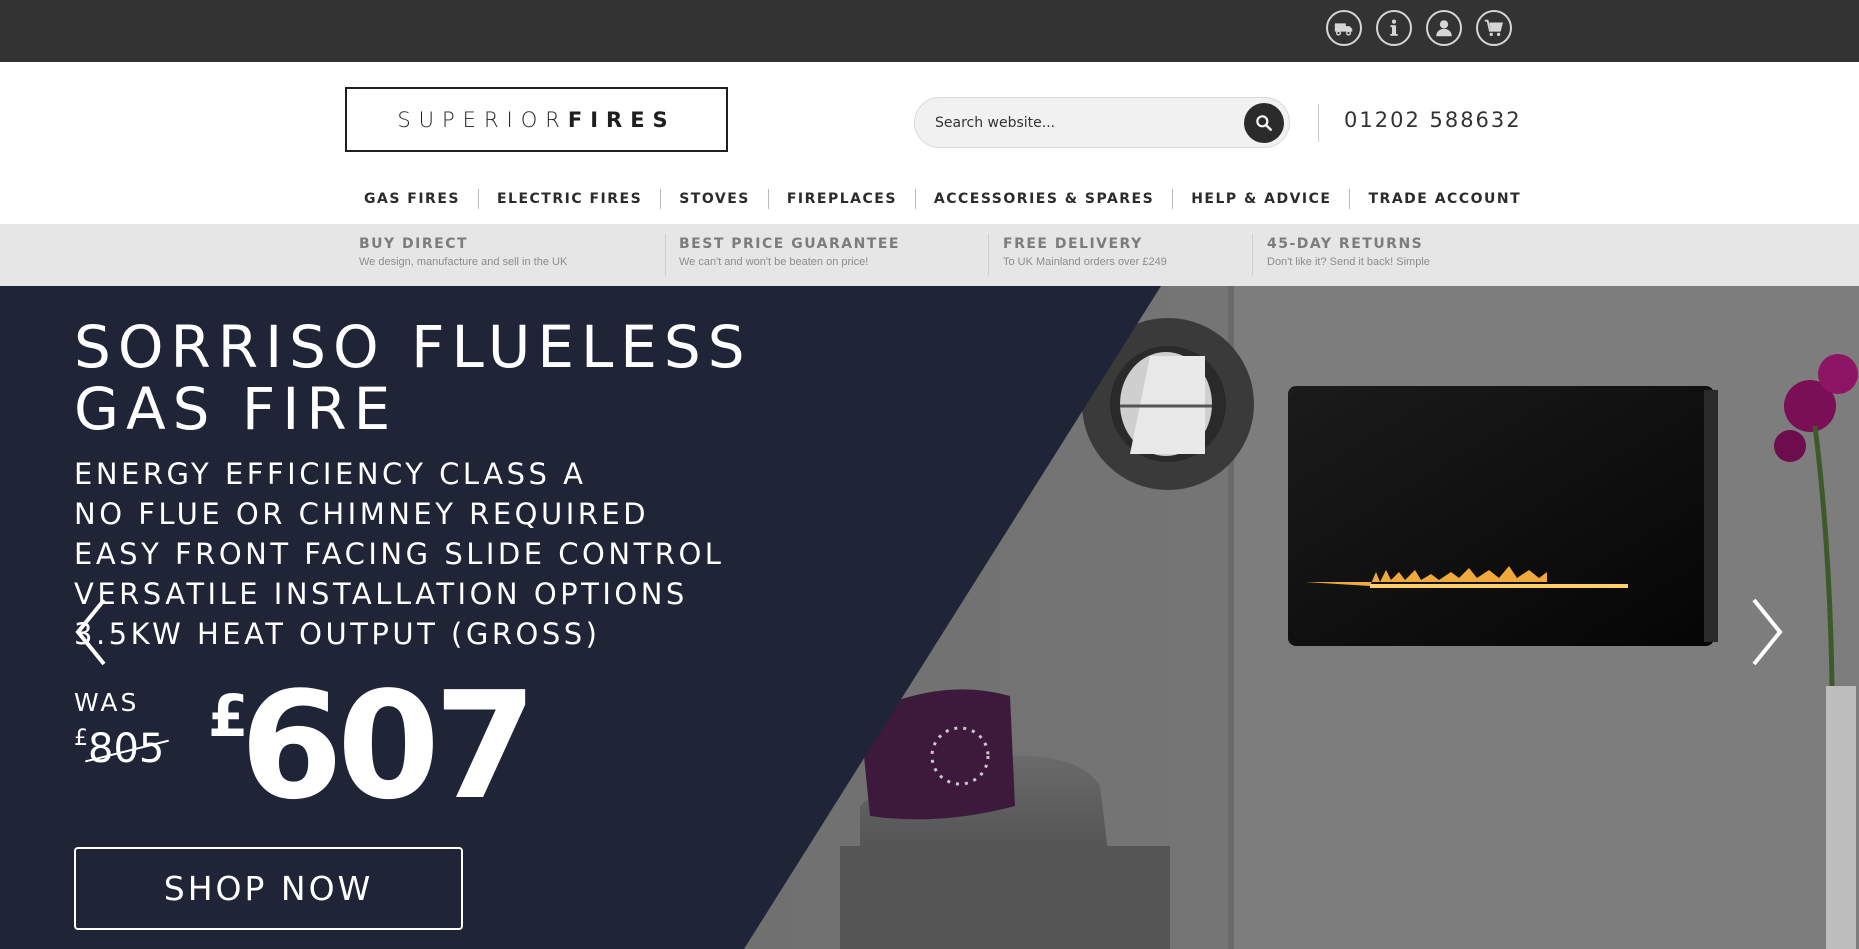  Describe the element at coordinates (1444, 28) in the screenshot. I see `account-icon` at that location.